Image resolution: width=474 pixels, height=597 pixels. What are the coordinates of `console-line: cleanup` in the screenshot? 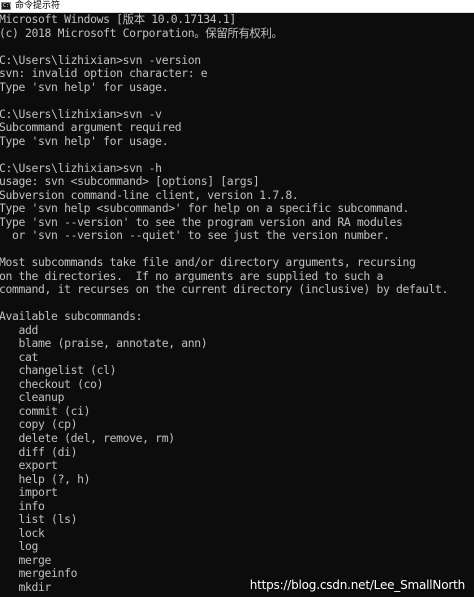 It's located at (32, 397).